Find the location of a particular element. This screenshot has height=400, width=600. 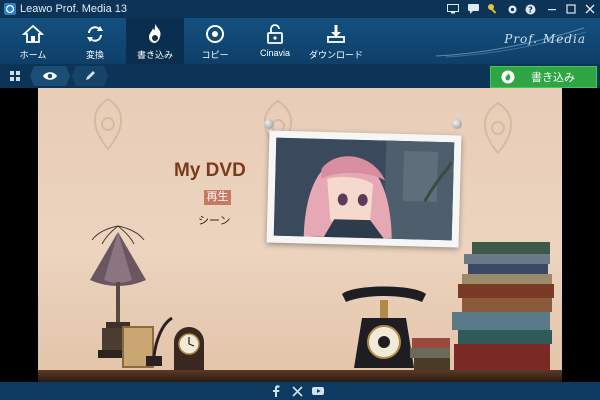

chat-icon is located at coordinates (473, 9).